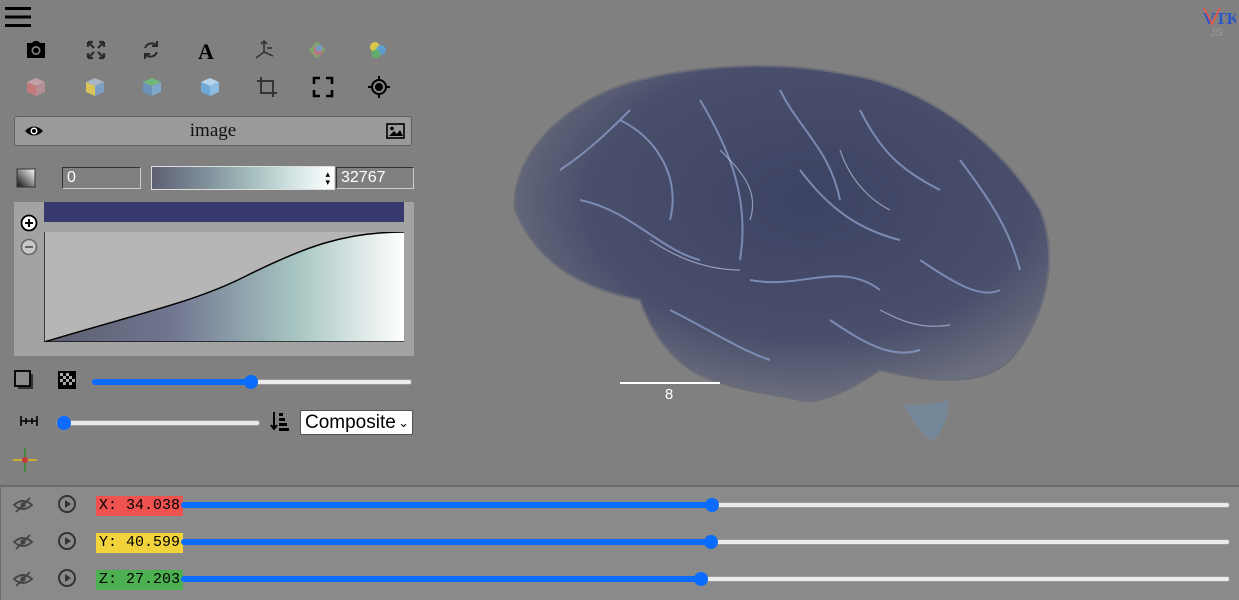  I want to click on svg-text: VTK, so click(1219, 18).